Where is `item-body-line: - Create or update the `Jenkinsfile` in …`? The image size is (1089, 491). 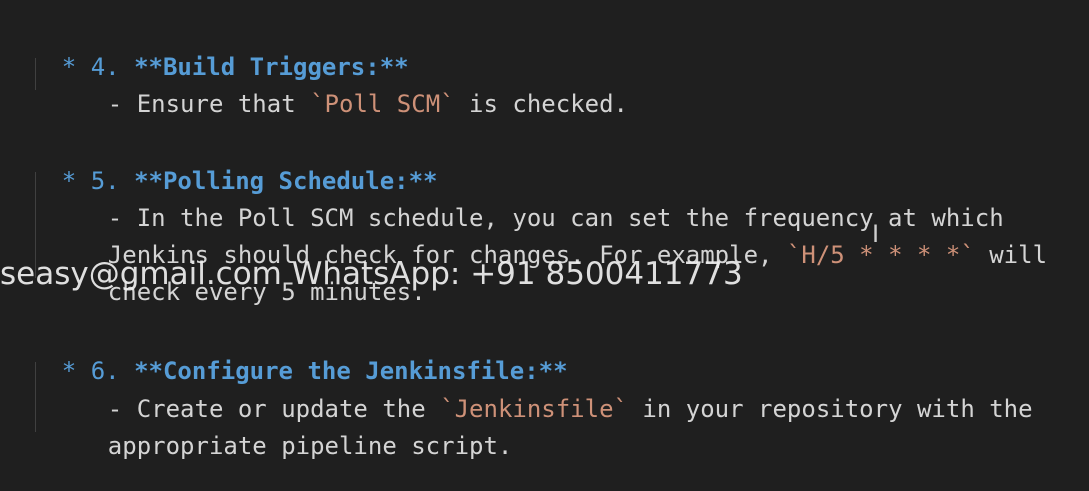
item-body-line: - Create or update the `Jenkinsfile` in … is located at coordinates (541, 393).